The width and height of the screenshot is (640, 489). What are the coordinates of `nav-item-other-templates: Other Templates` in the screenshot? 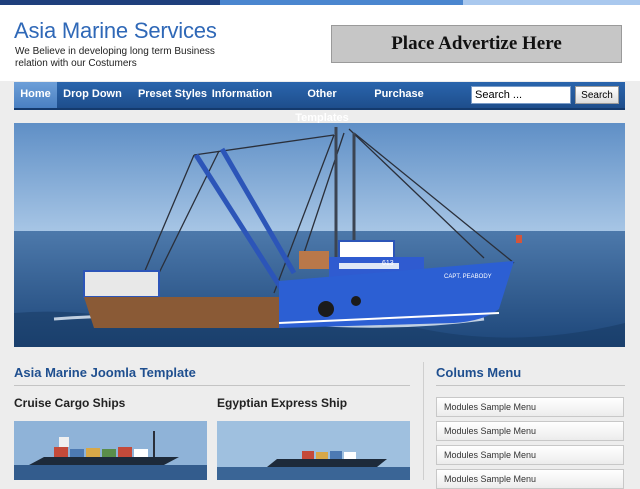 It's located at (322, 103).